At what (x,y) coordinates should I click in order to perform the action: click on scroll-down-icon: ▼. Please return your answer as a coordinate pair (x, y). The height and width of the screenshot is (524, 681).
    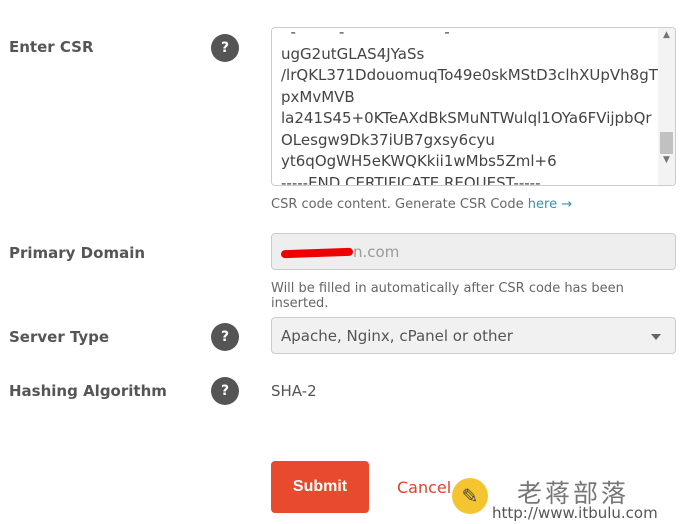
    Looking at the image, I should click on (666, 160).